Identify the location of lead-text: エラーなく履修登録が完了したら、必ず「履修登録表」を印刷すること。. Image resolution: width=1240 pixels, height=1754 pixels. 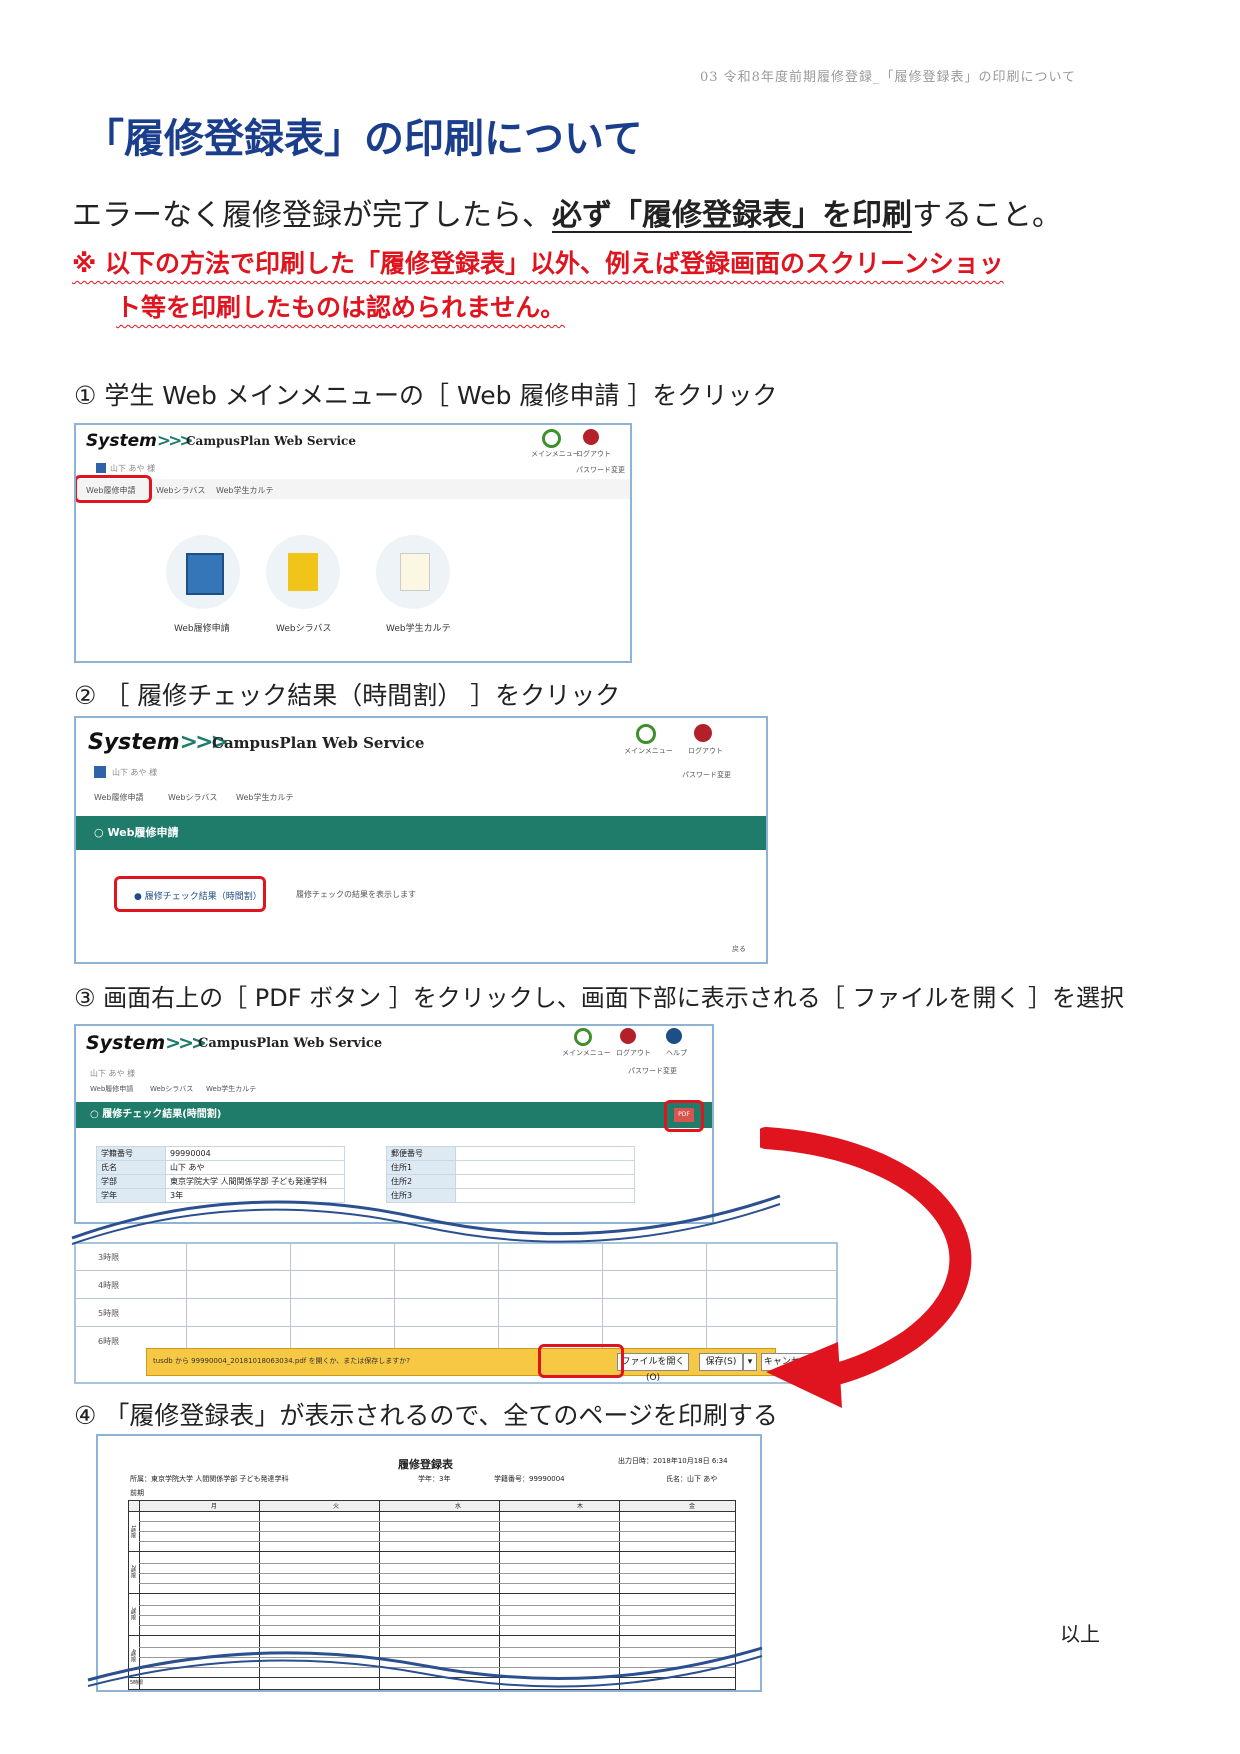
(567, 212).